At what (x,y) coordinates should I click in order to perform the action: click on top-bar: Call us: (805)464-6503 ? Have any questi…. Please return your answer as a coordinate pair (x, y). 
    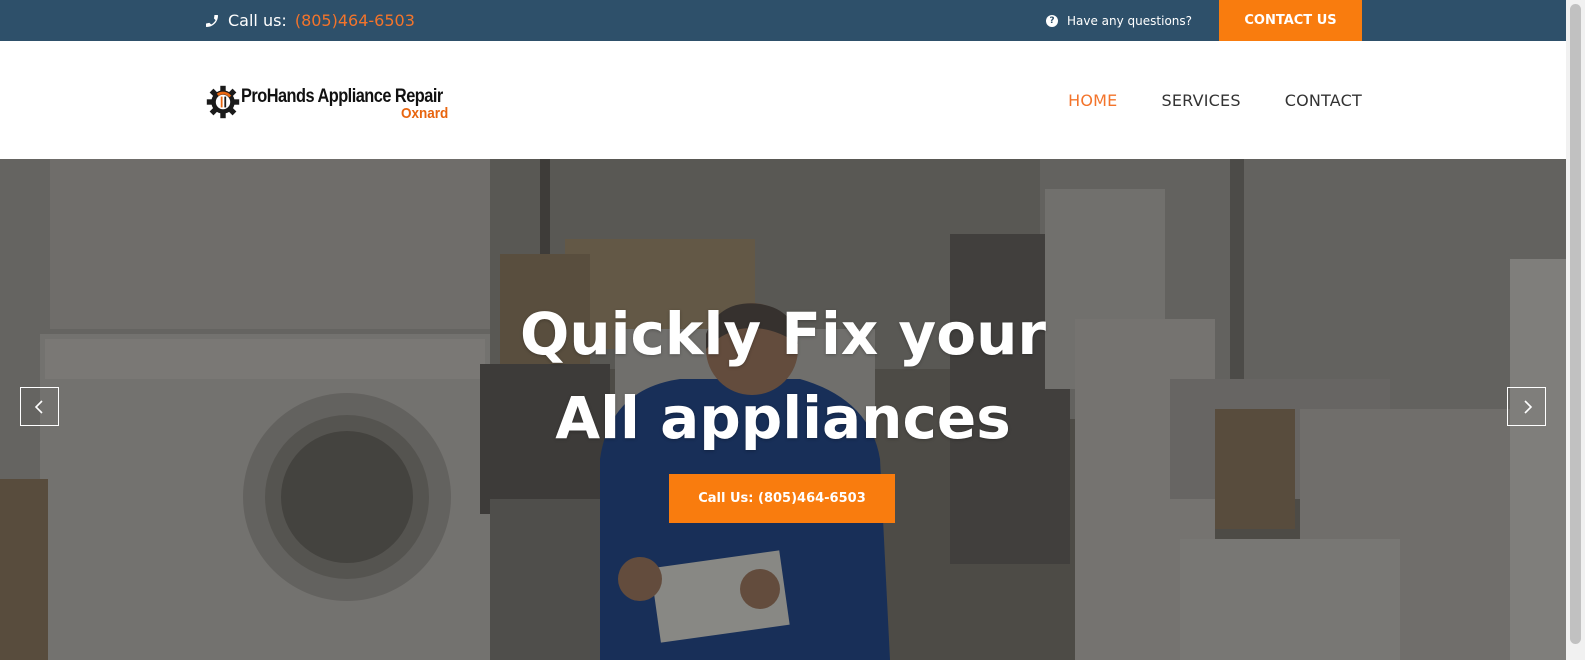
    Looking at the image, I should click on (783, 20).